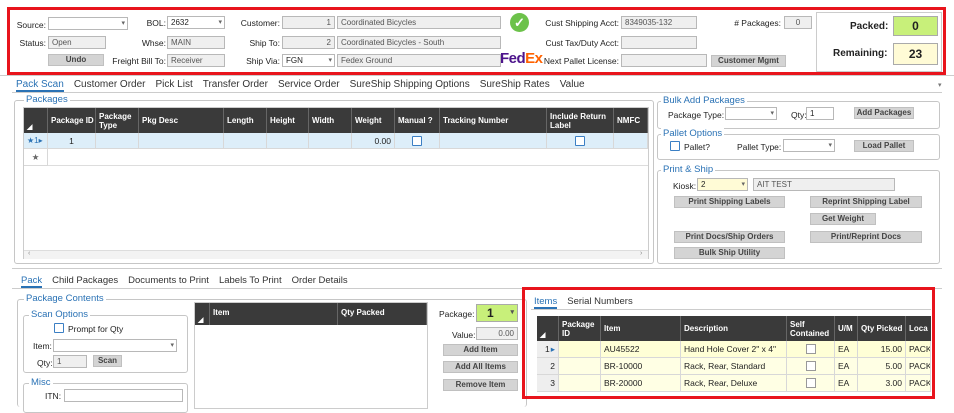 The image size is (954, 413). I want to click on package-selector-value: 1, so click(490, 313).